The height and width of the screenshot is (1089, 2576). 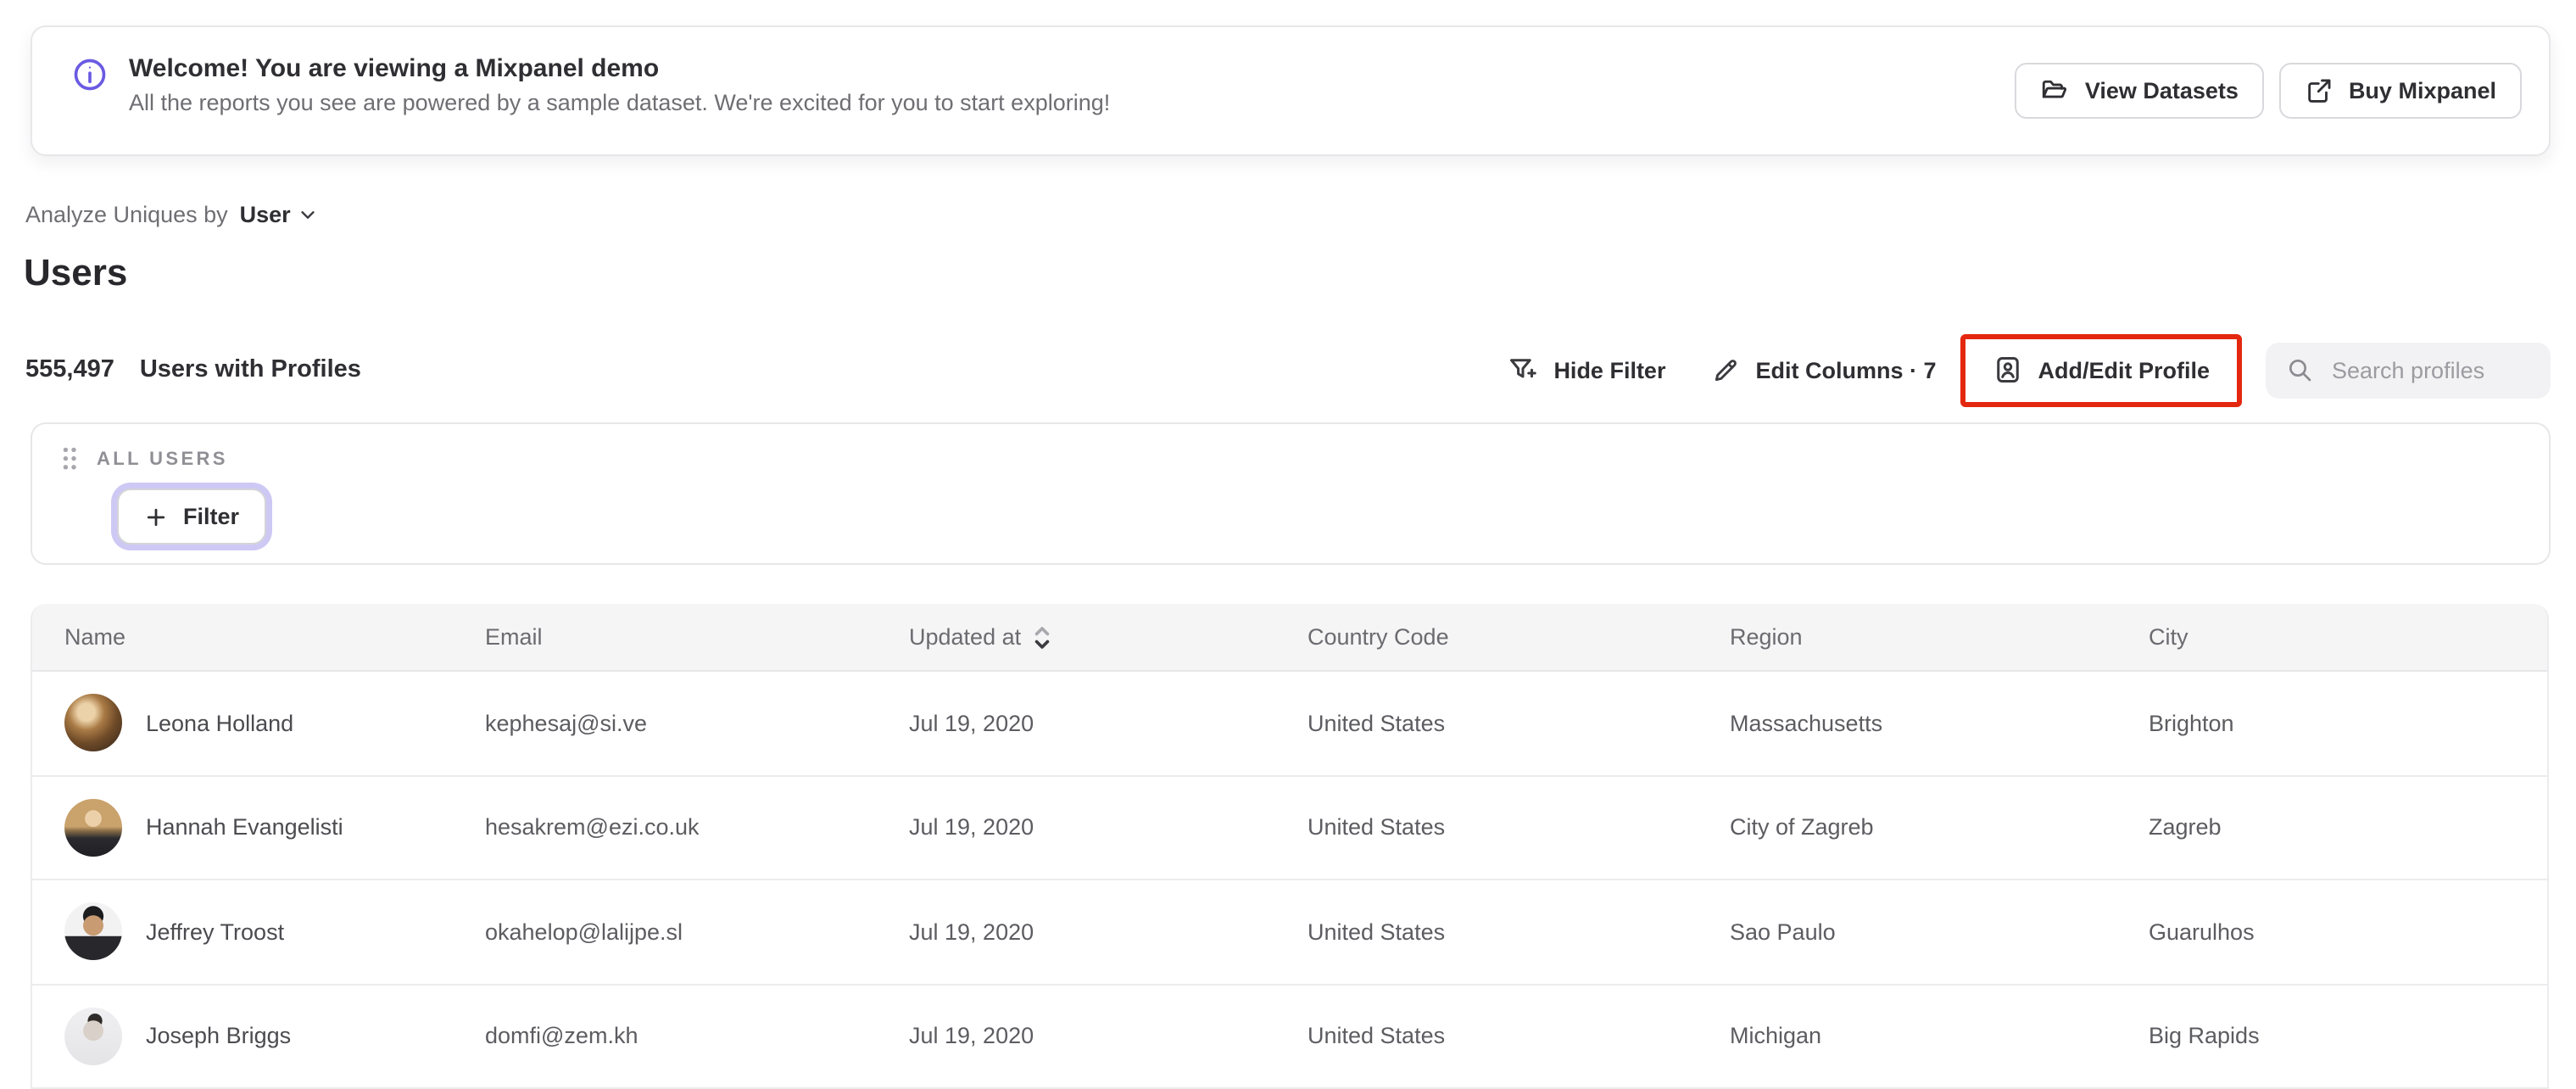 I want to click on edit-columns-button: Edit Columns · 7, so click(x=1824, y=369).